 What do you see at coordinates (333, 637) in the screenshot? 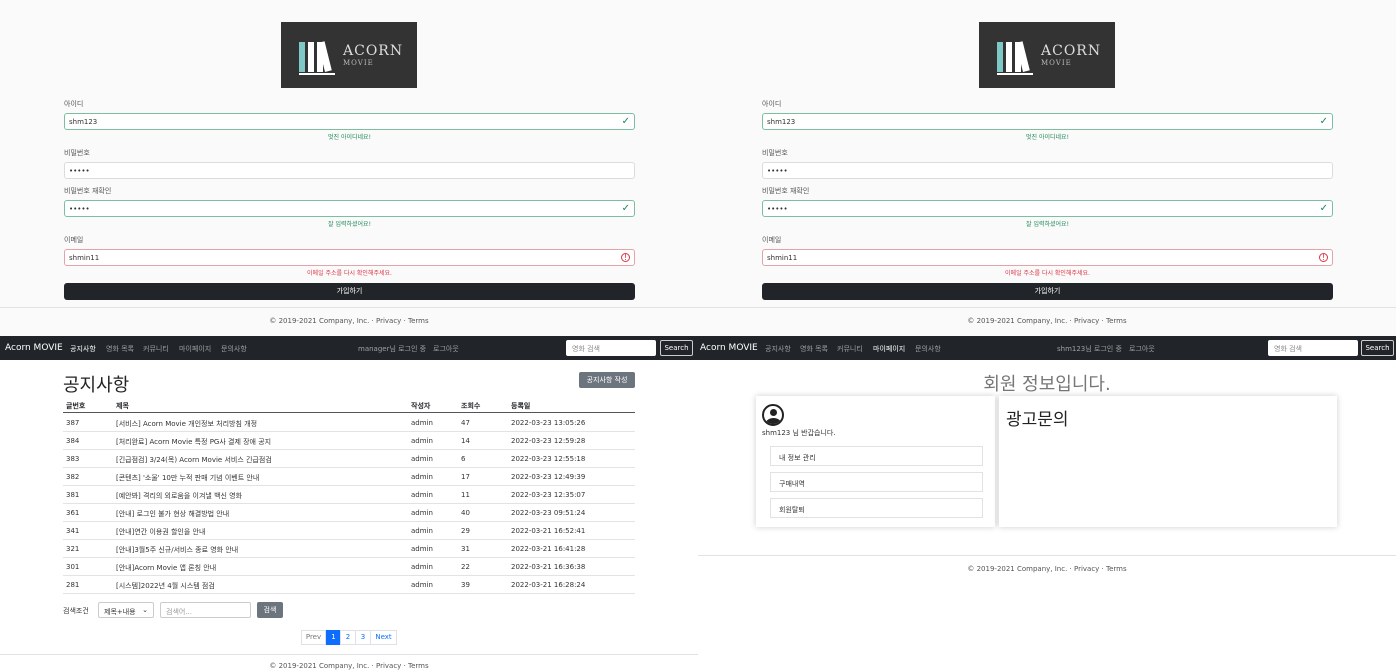
I see `pagination-page-1: 1` at bounding box center [333, 637].